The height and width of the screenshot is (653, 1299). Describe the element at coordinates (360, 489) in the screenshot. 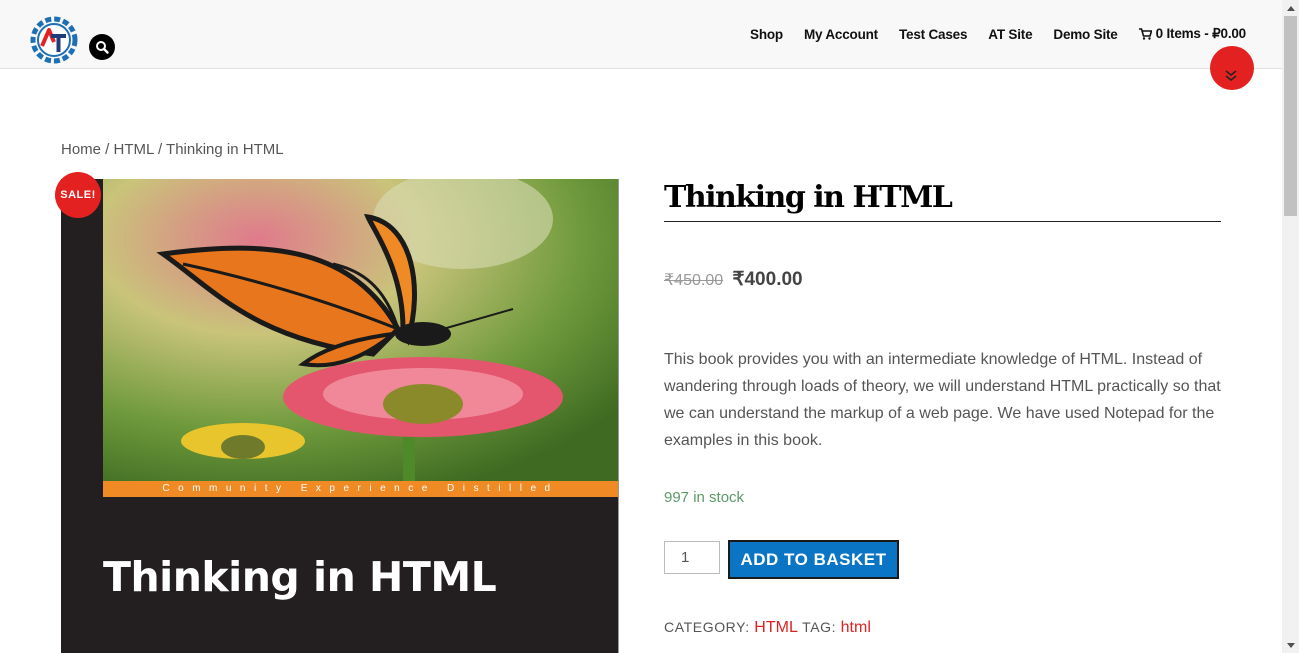

I see `cover-strip: Community Experience Distilled` at that location.